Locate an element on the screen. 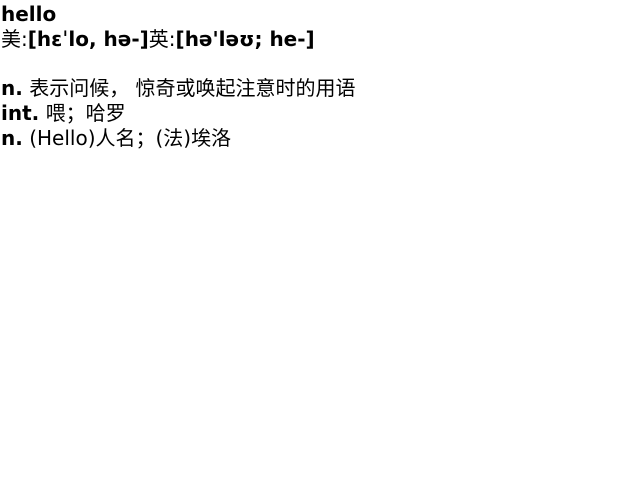  definition-text: 喂；哈罗 is located at coordinates (82, 113).